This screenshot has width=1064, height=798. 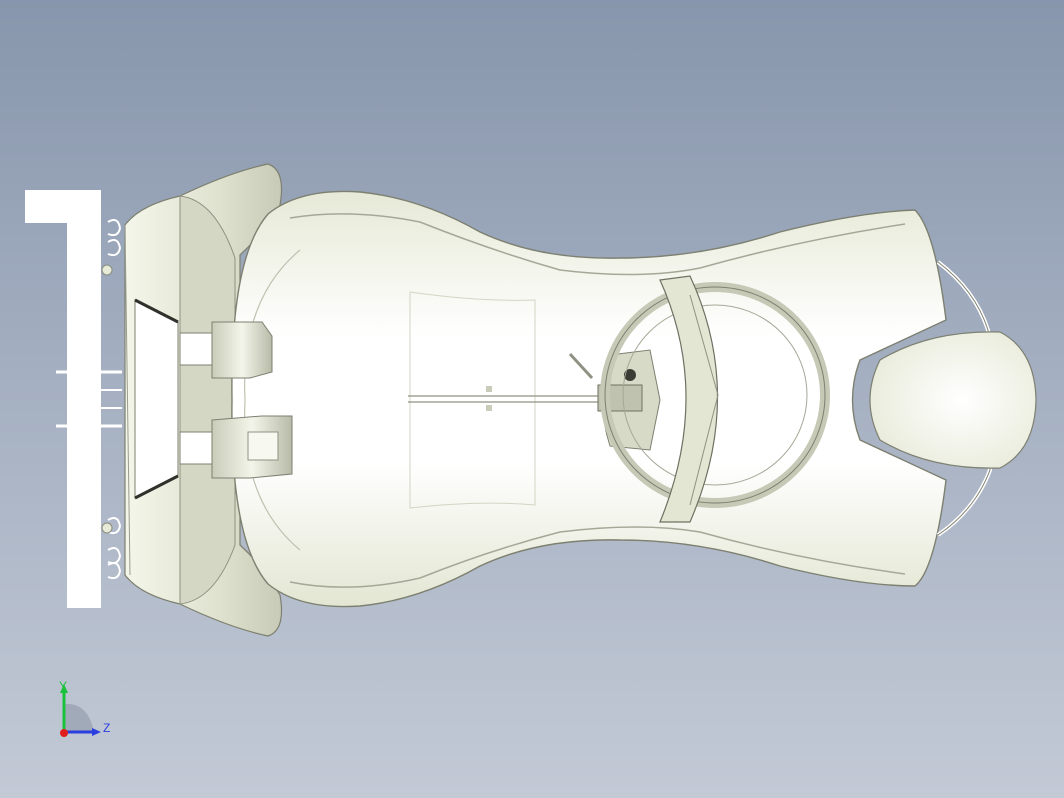 What do you see at coordinates (73, 399) in the screenshot?
I see `rear-bracket` at bounding box center [73, 399].